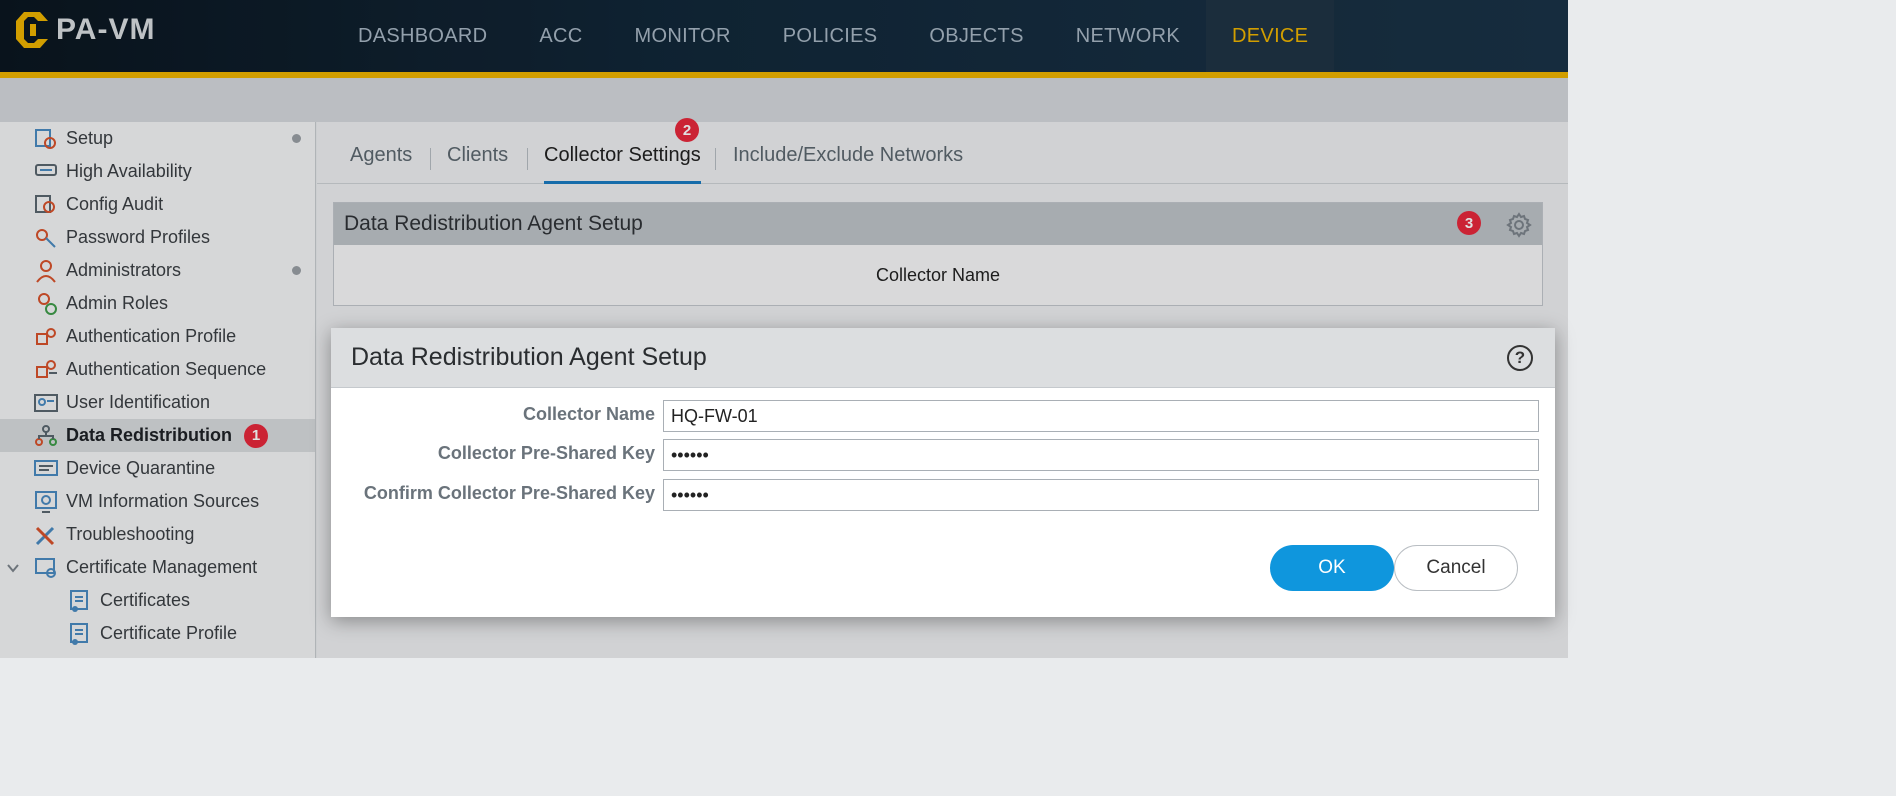 The height and width of the screenshot is (796, 1896). Describe the element at coordinates (1520, 358) in the screenshot. I see `help-icon: ?` at that location.